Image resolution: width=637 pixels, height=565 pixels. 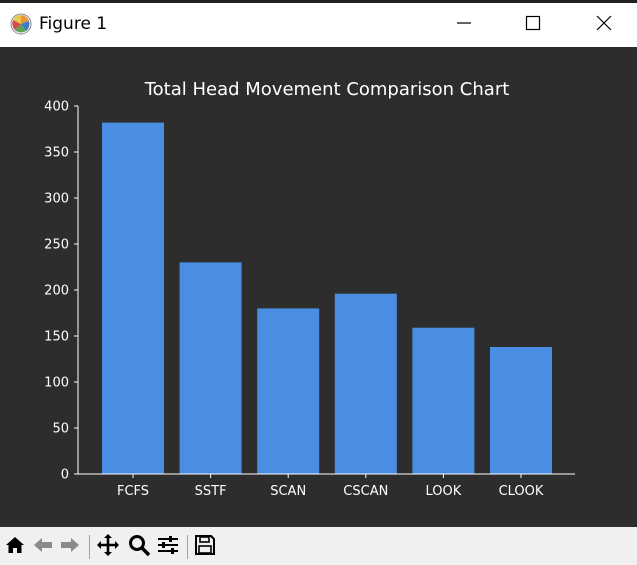 I want to click on y-tick-label: 400, so click(x=56, y=107).